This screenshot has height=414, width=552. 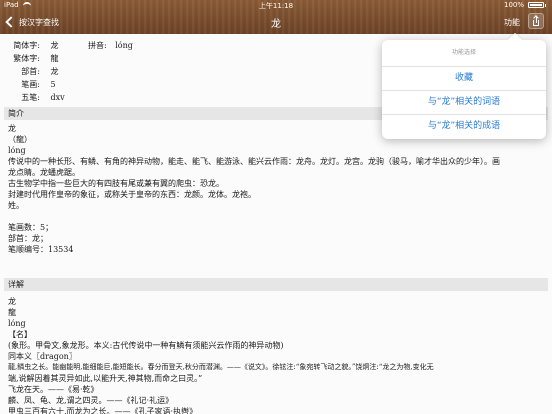 What do you see at coordinates (54, 71) in the screenshot?
I see `bushou-value: 龙` at bounding box center [54, 71].